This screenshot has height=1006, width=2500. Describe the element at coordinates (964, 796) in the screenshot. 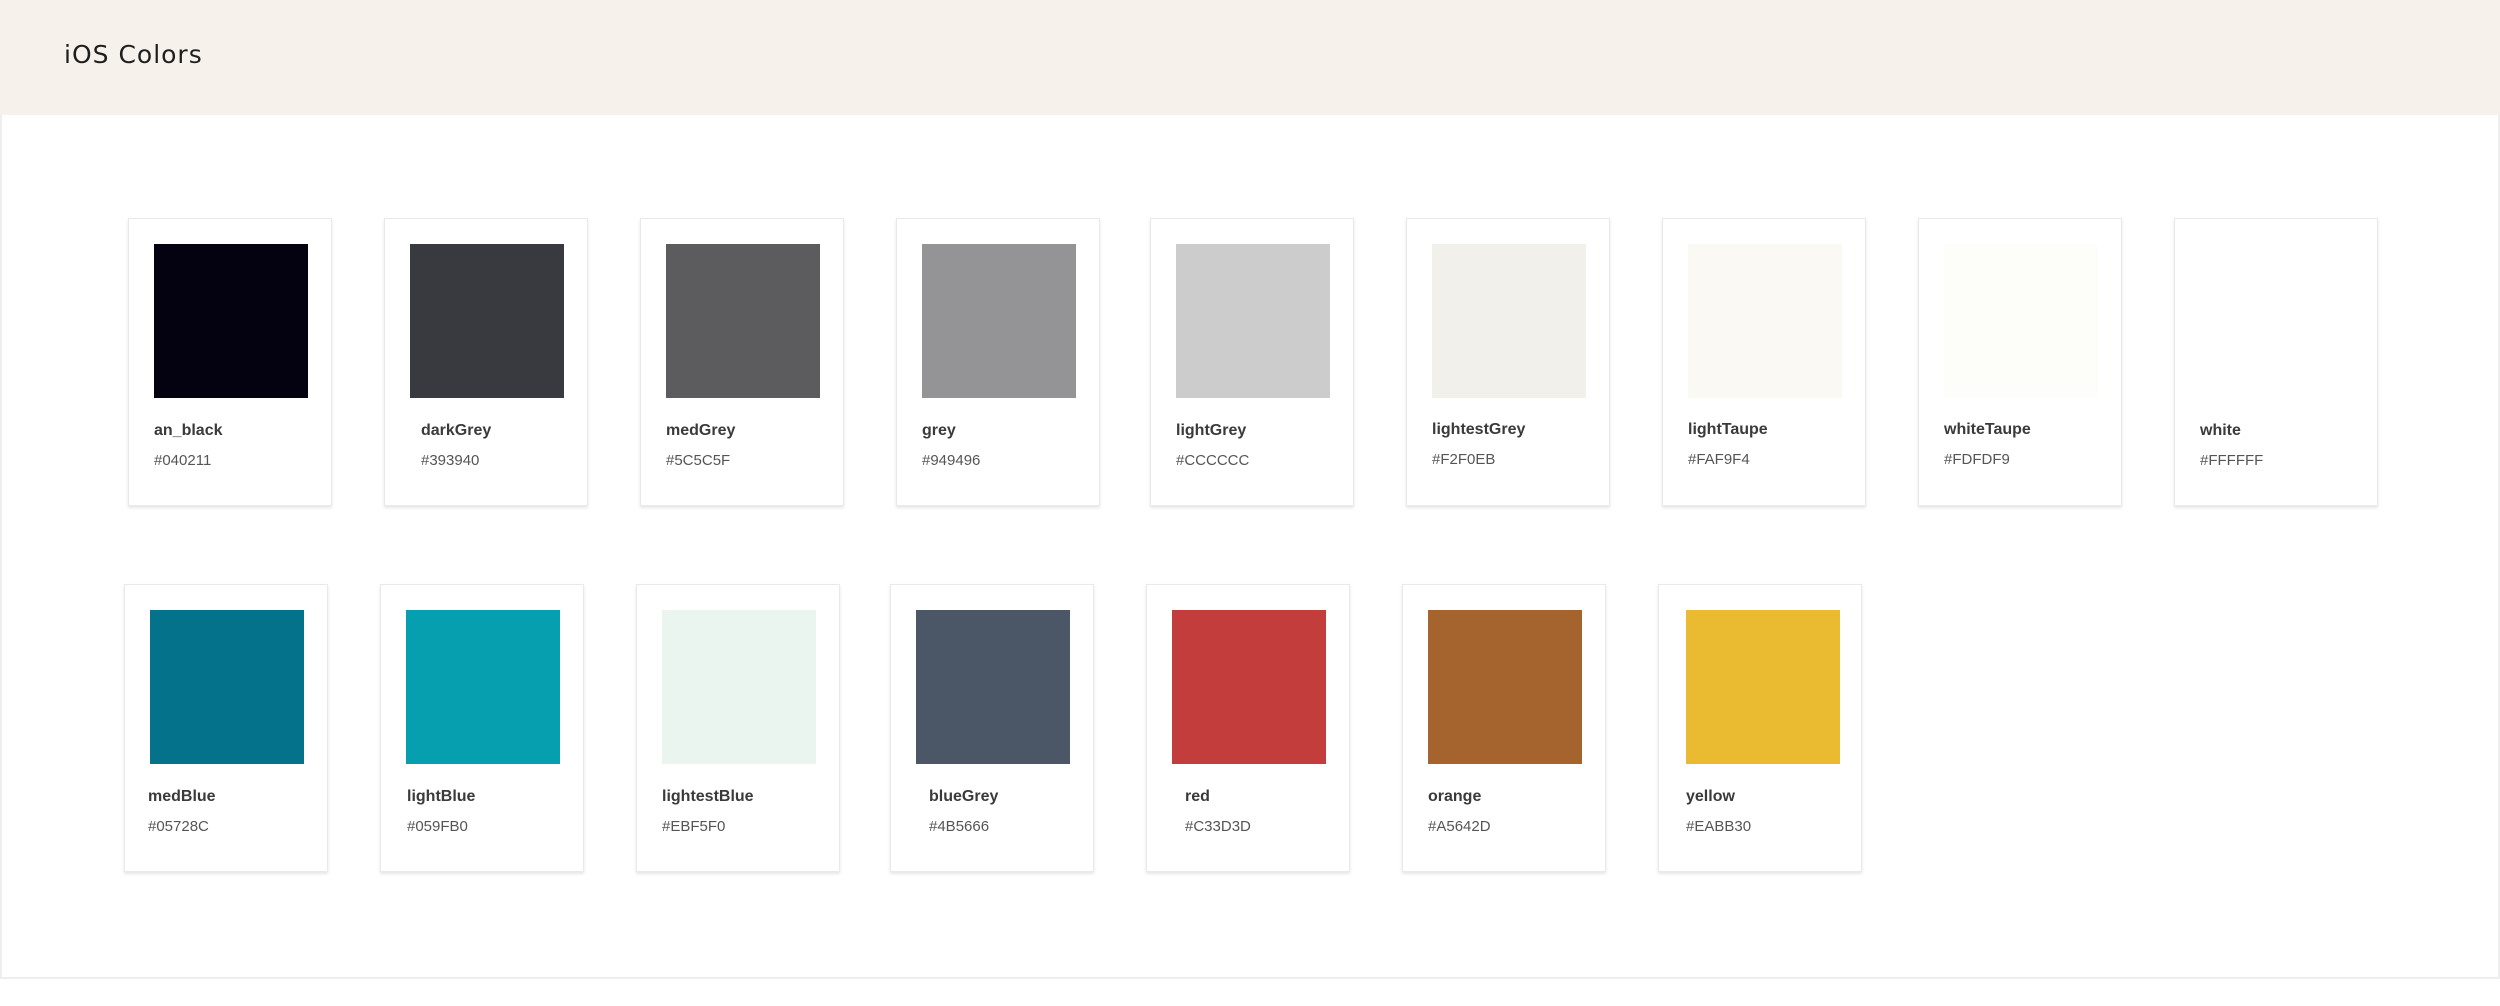

I see `swatch-name: blueGrey` at that location.